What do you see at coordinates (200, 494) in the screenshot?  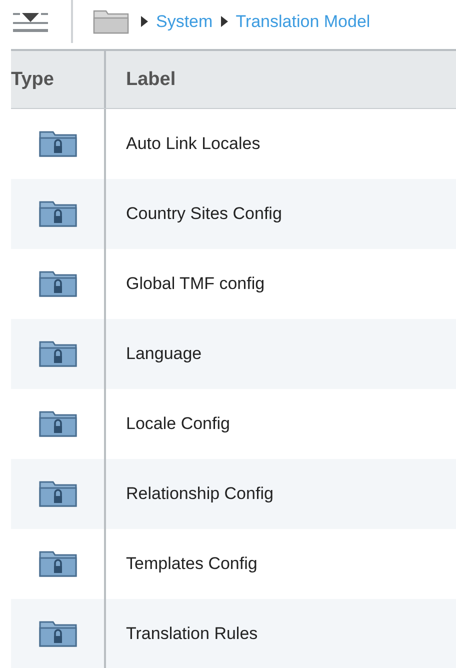 I see `row-label: Relationship Config` at bounding box center [200, 494].